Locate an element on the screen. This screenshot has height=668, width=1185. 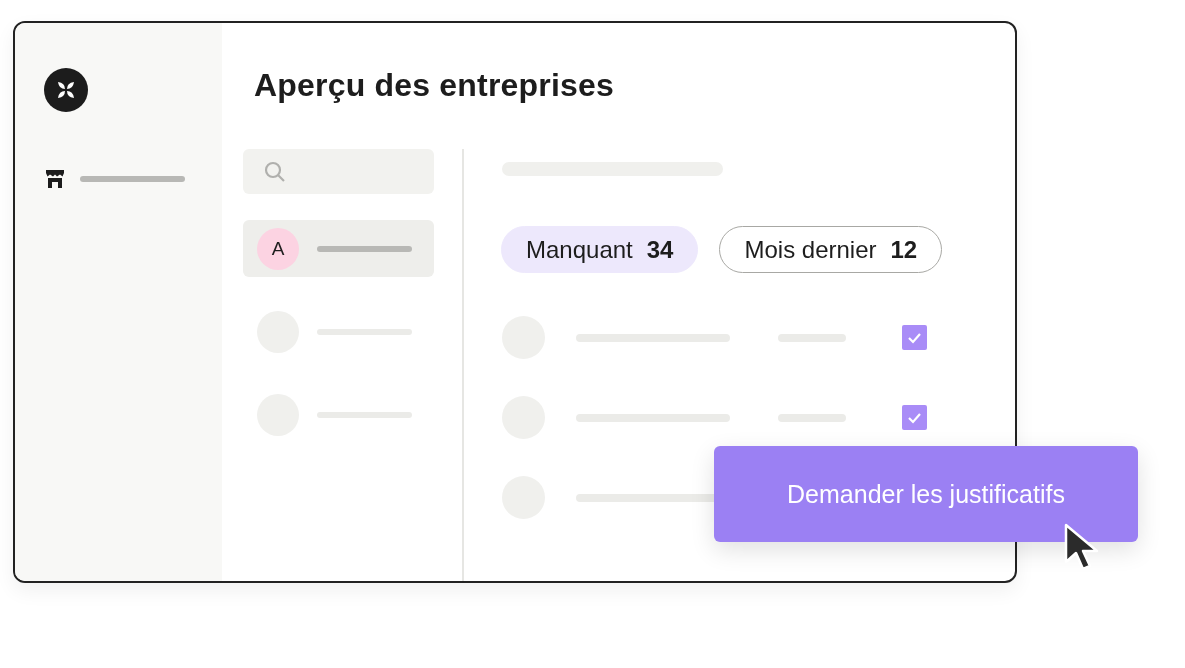
filter-chip: Manquant 34 is located at coordinates (600, 249).